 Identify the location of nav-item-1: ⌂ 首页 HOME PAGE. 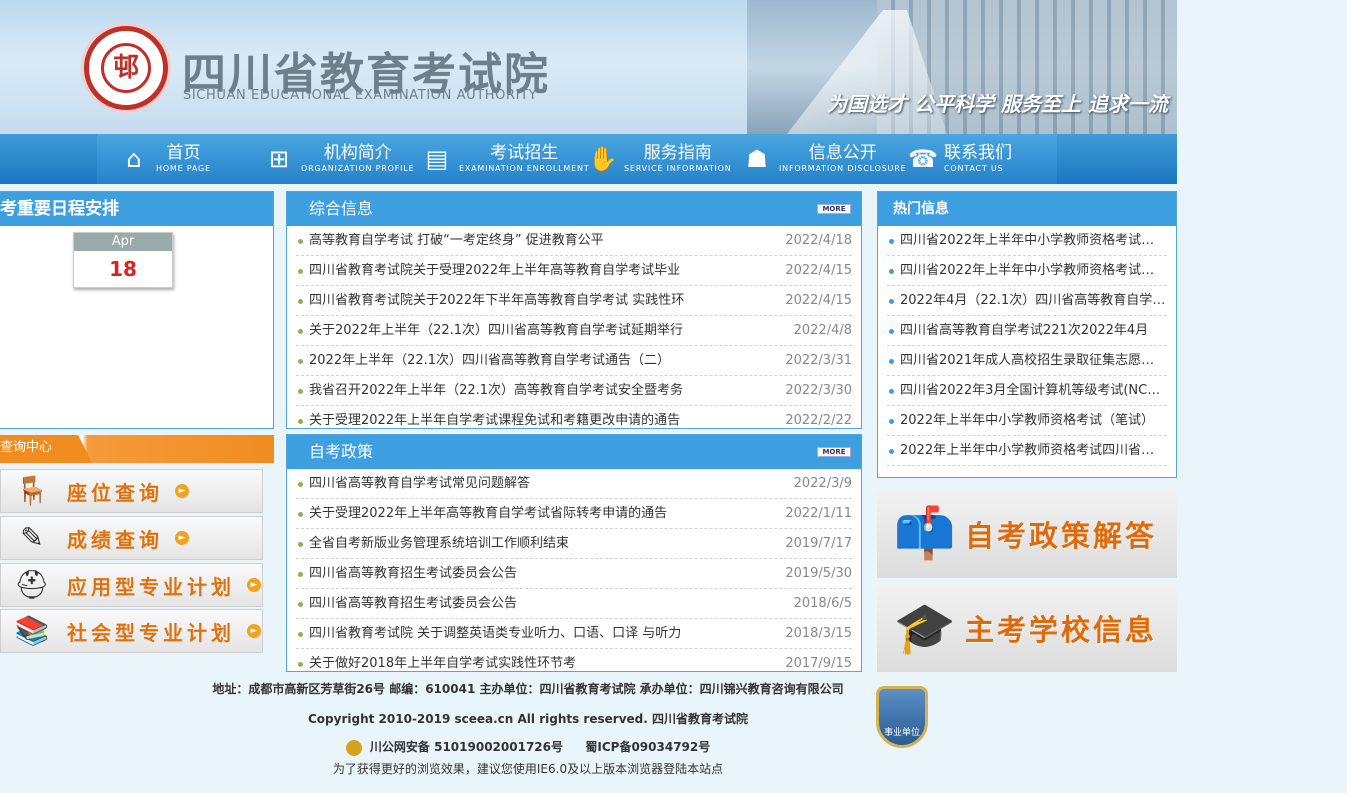
(165, 159).